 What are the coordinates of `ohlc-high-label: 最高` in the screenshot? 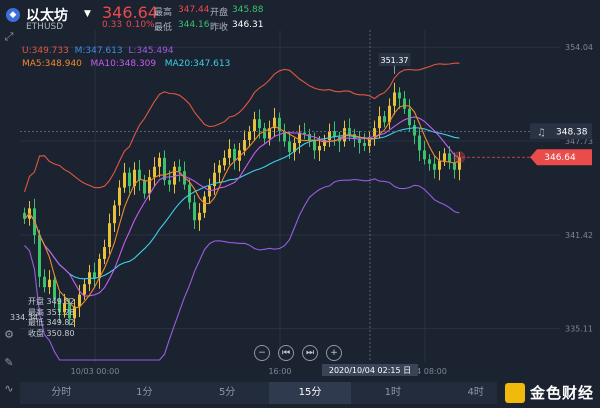 It's located at (36, 312).